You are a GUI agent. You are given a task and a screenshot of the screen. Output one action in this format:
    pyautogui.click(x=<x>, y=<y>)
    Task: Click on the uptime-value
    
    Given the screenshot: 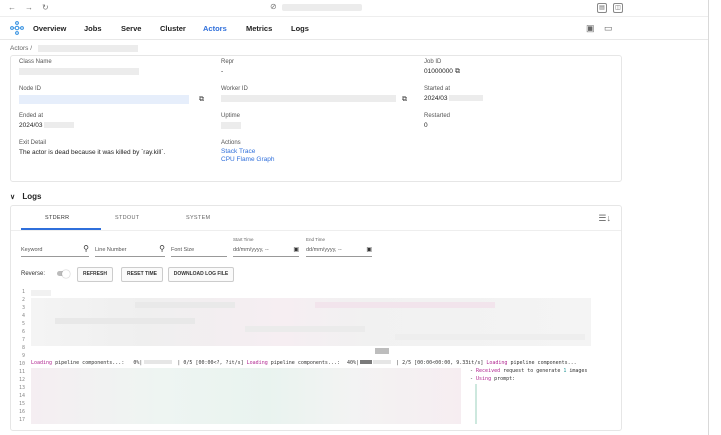 What is the action you would take?
    pyautogui.click(x=231, y=125)
    